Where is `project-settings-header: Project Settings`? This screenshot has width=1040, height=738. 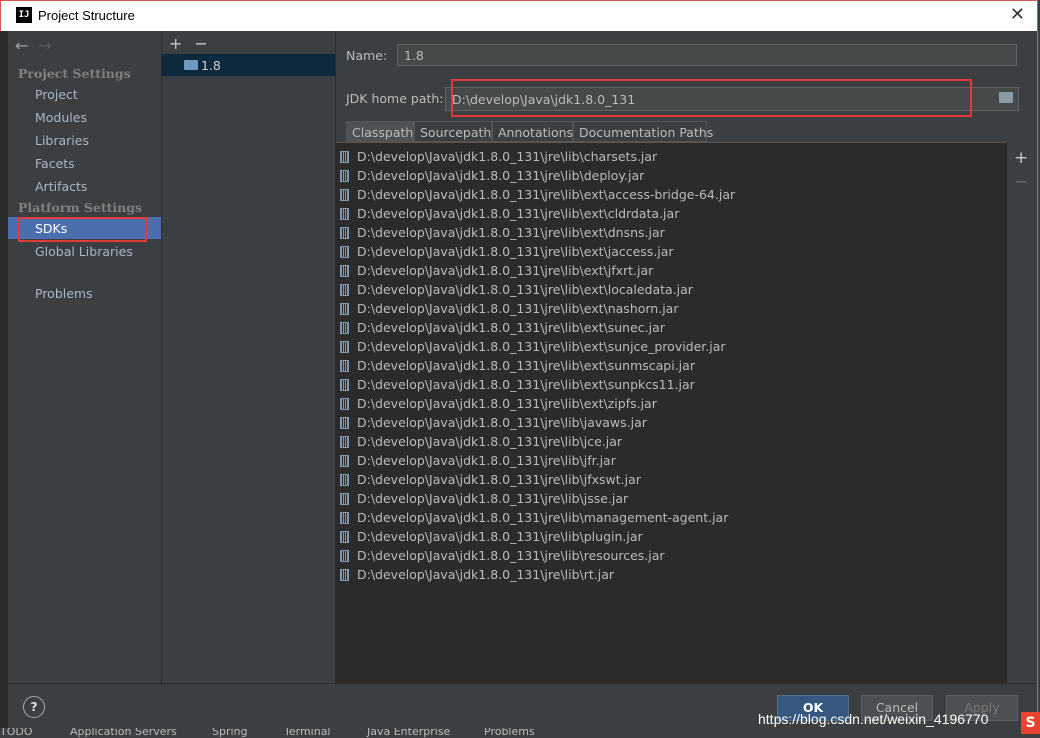 project-settings-header: Project Settings is located at coordinates (74, 73).